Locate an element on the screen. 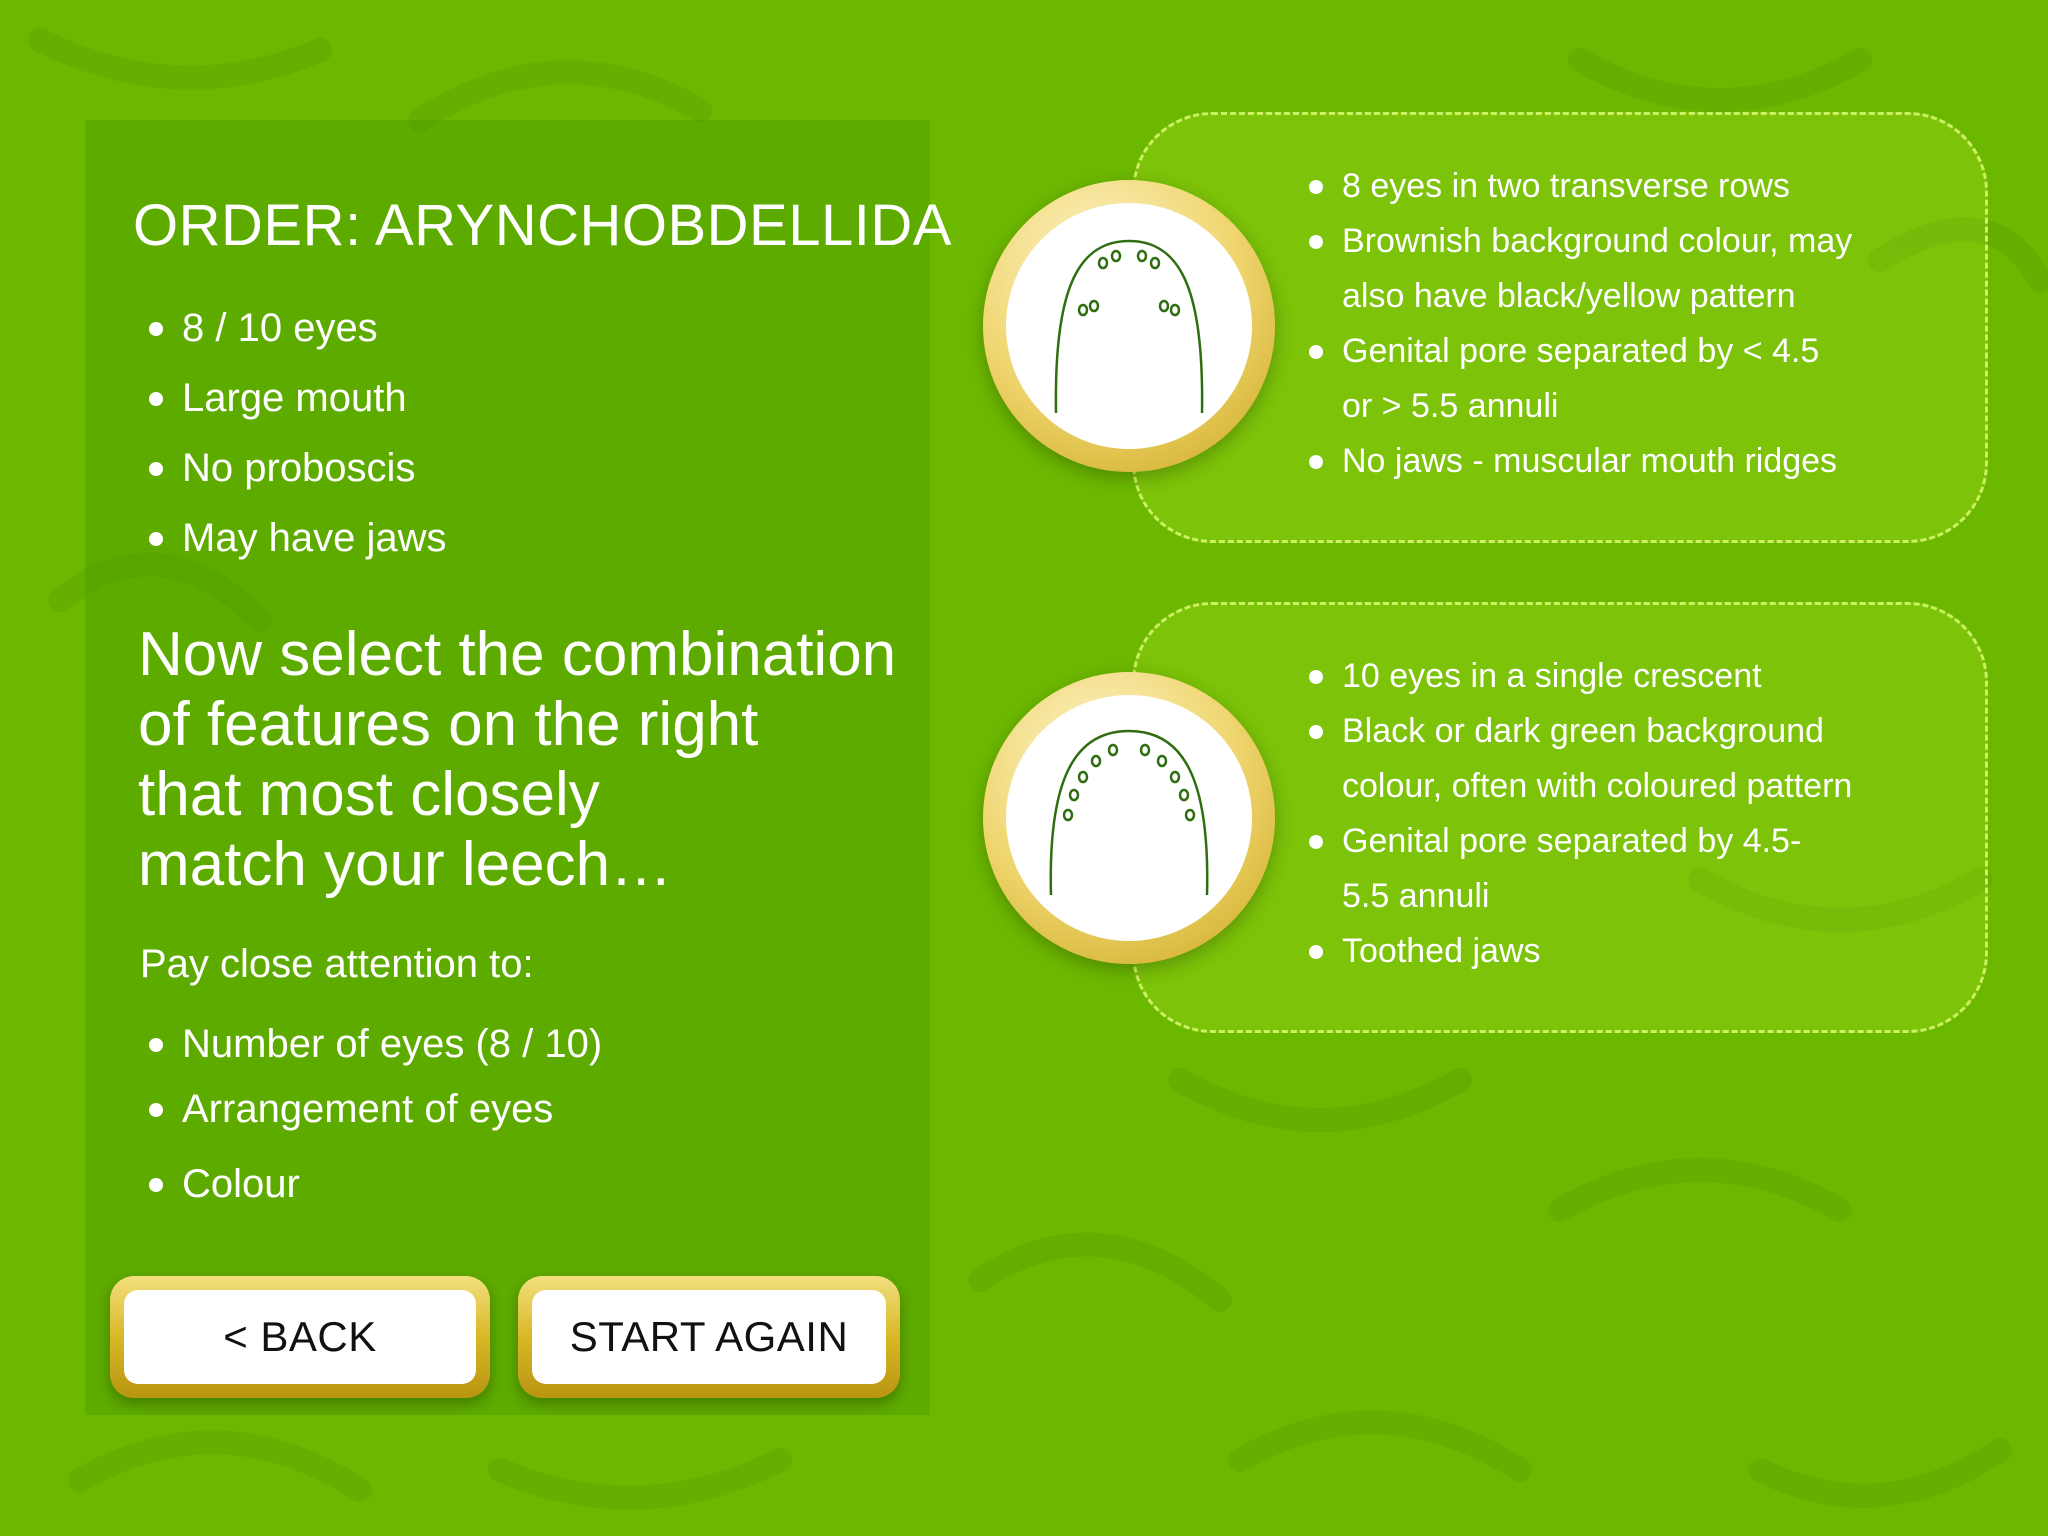 This screenshot has height=1536, width=2048. back-button: < BACK is located at coordinates (300, 1337).